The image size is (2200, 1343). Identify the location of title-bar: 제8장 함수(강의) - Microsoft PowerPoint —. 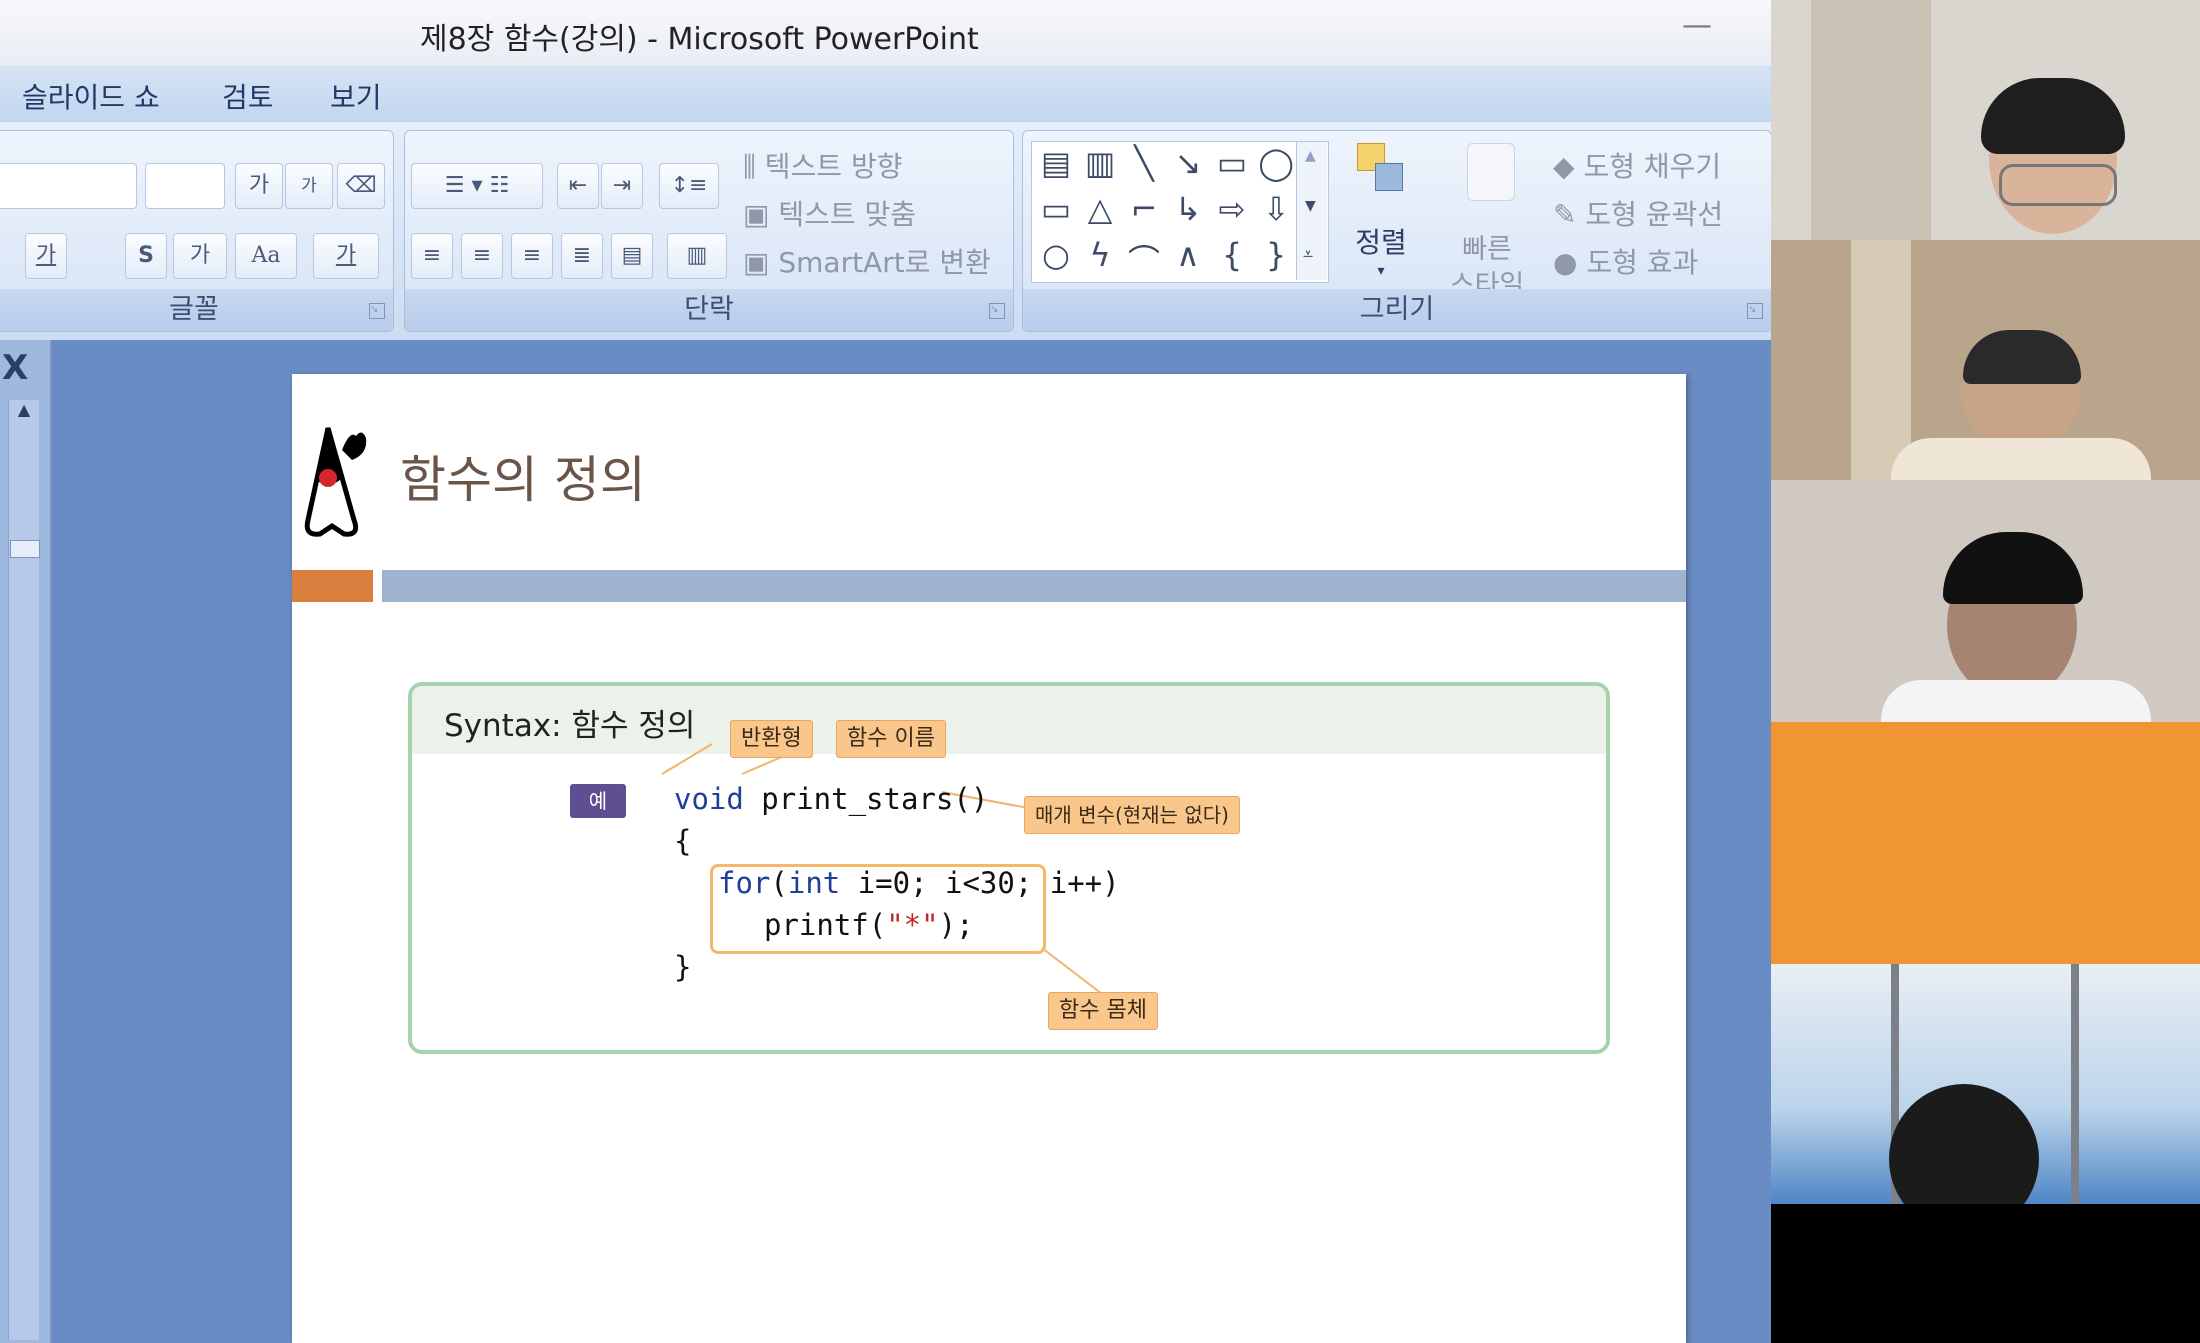
(885, 33).